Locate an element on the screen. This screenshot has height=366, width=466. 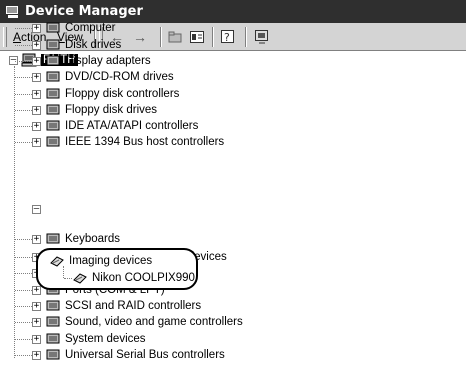
tree-category-floppy-disk-drives: Floppy disk drives is located at coordinates (101, 110).